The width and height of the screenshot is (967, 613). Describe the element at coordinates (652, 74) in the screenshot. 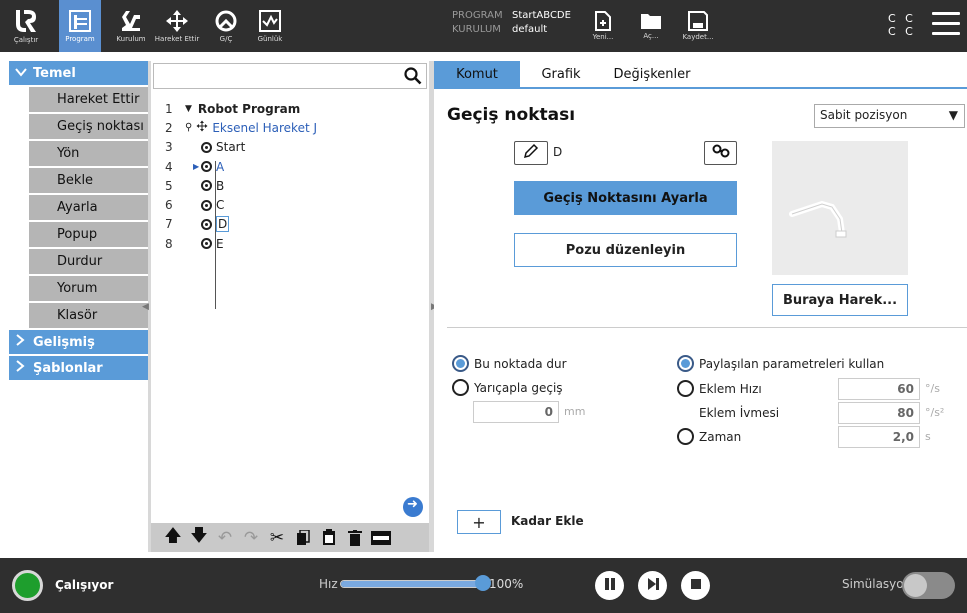

I see `tab-variables: Değişkenler` at that location.